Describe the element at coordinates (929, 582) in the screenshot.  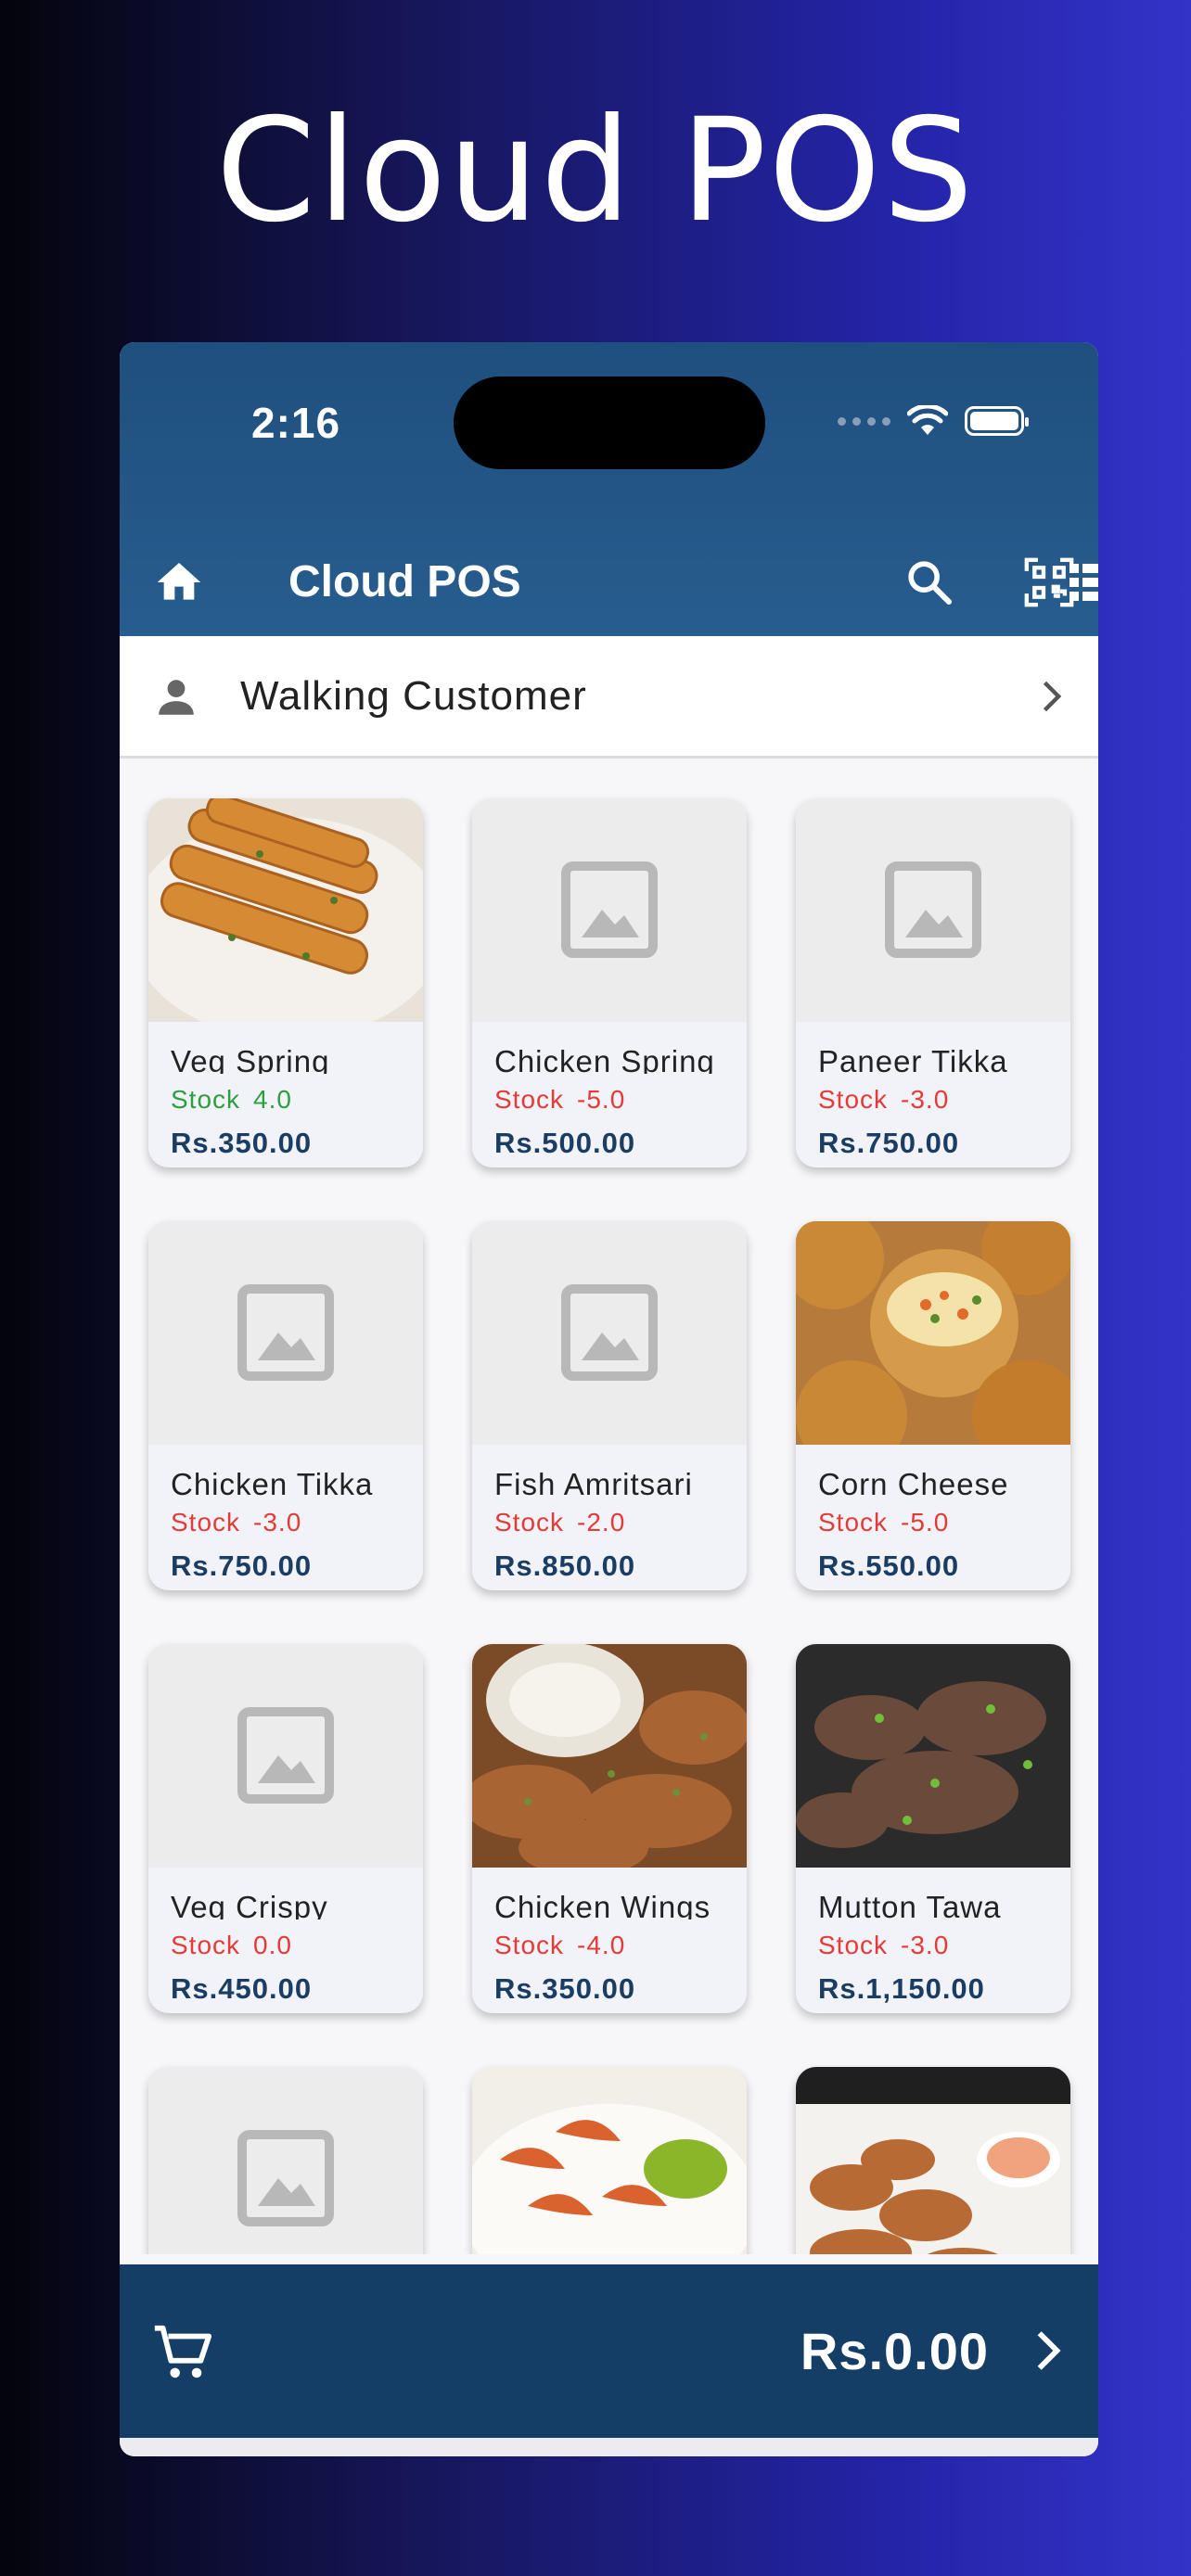
I see `search-icon` at that location.